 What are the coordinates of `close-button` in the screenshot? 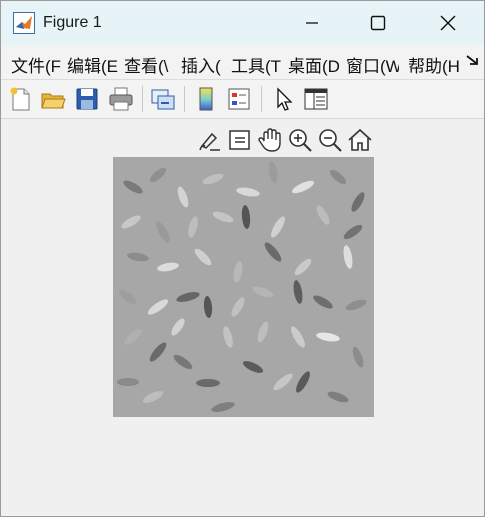 It's located at (448, 23).